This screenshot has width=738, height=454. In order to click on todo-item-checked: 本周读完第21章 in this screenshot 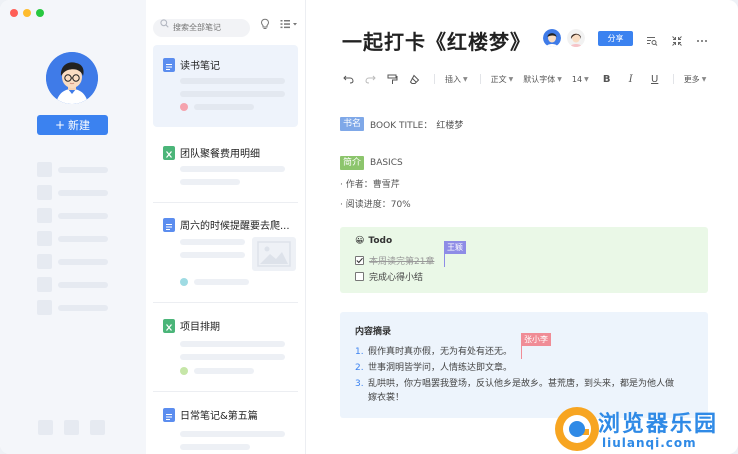, I will do `click(394, 260)`.